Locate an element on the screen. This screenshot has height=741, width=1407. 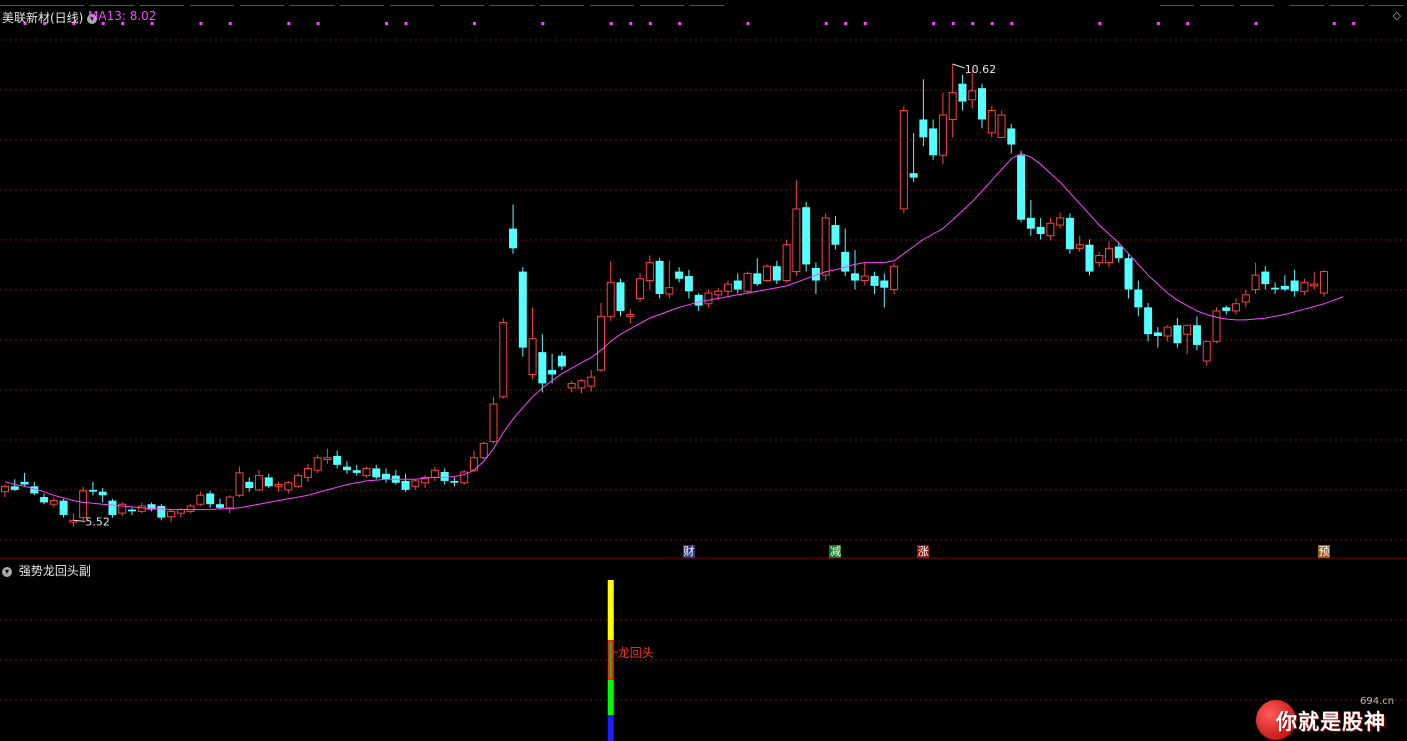
chevron-icon: ▾ is located at coordinates (7, 571).